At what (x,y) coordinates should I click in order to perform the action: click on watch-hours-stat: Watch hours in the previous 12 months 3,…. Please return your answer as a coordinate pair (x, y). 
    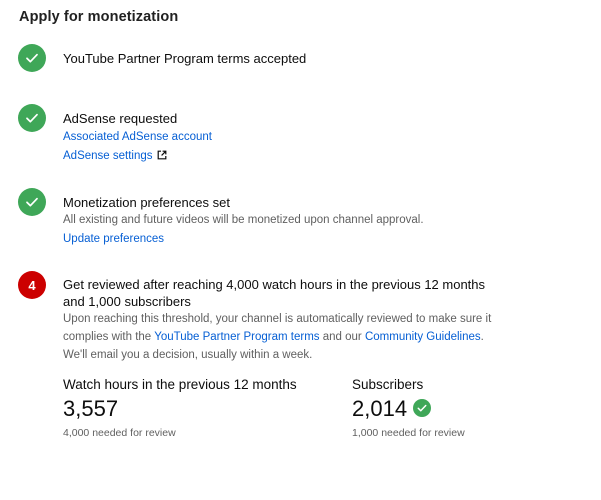
    Looking at the image, I should click on (180, 408).